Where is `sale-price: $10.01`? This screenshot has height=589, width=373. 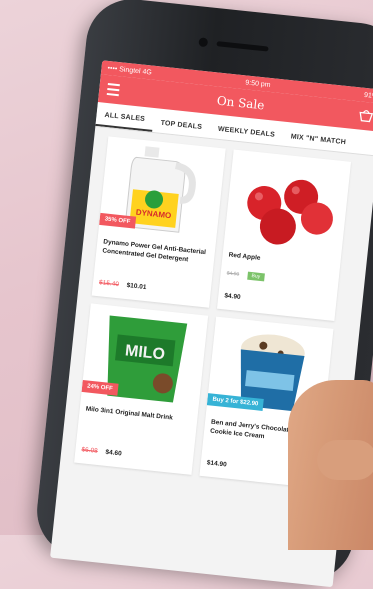
sale-price: $10.01 is located at coordinates (136, 287).